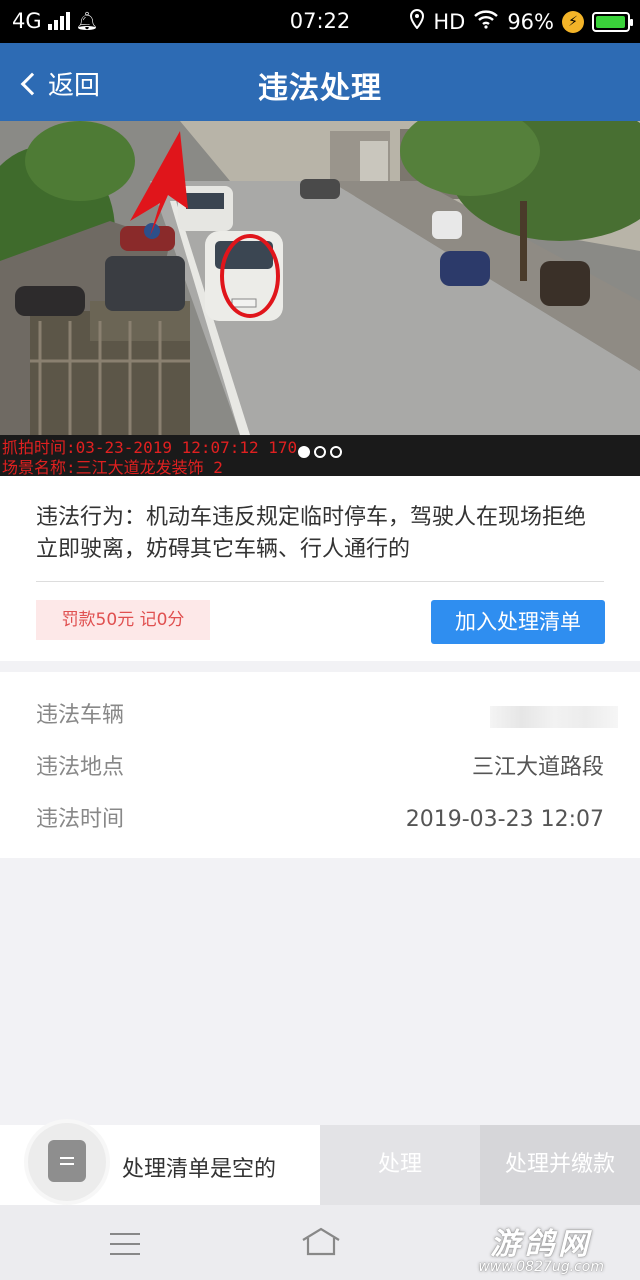 This screenshot has width=640, height=1280. Describe the element at coordinates (320, 768) in the screenshot. I see `location-row: 违法地点 三江大道路段` at that location.